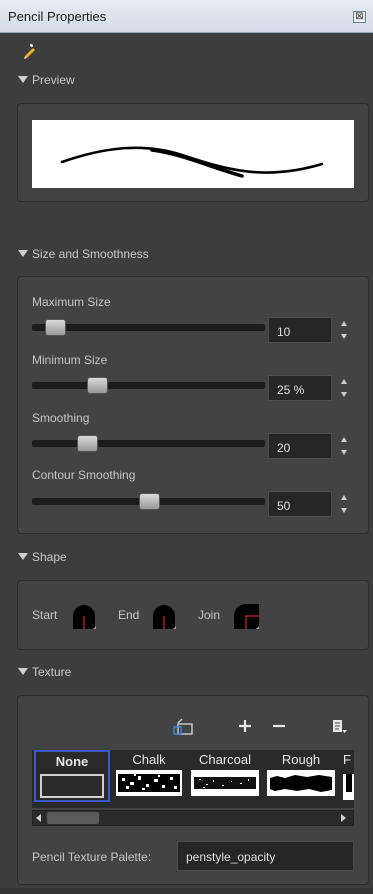 This screenshot has width=373, height=894. What do you see at coordinates (192, 162) in the screenshot?
I see `stroke-preview-curve` at bounding box center [192, 162].